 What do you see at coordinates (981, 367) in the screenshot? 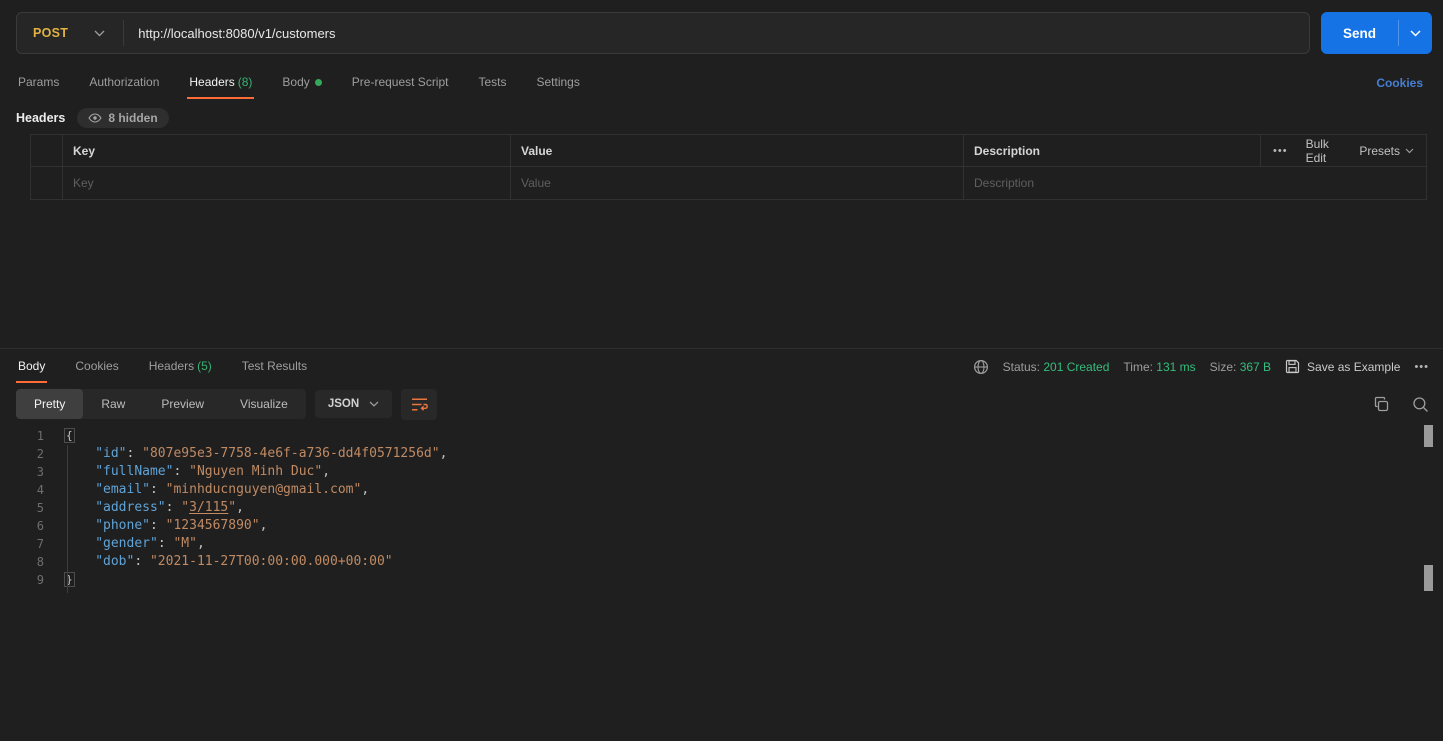
I see `globe-icon` at bounding box center [981, 367].